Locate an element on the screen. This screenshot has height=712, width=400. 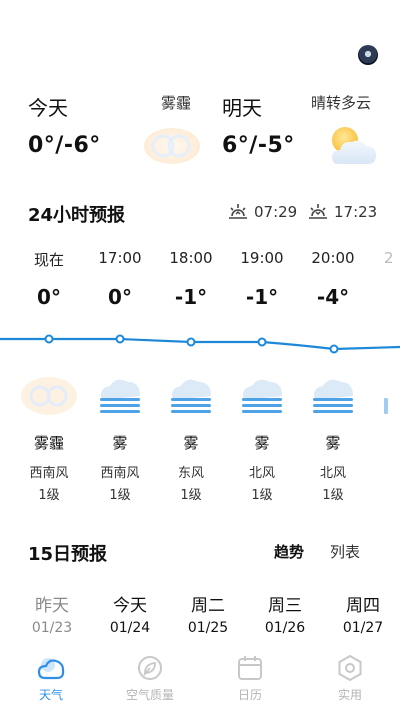
tomorrow-temp: 6°/-5° is located at coordinates (258, 145).